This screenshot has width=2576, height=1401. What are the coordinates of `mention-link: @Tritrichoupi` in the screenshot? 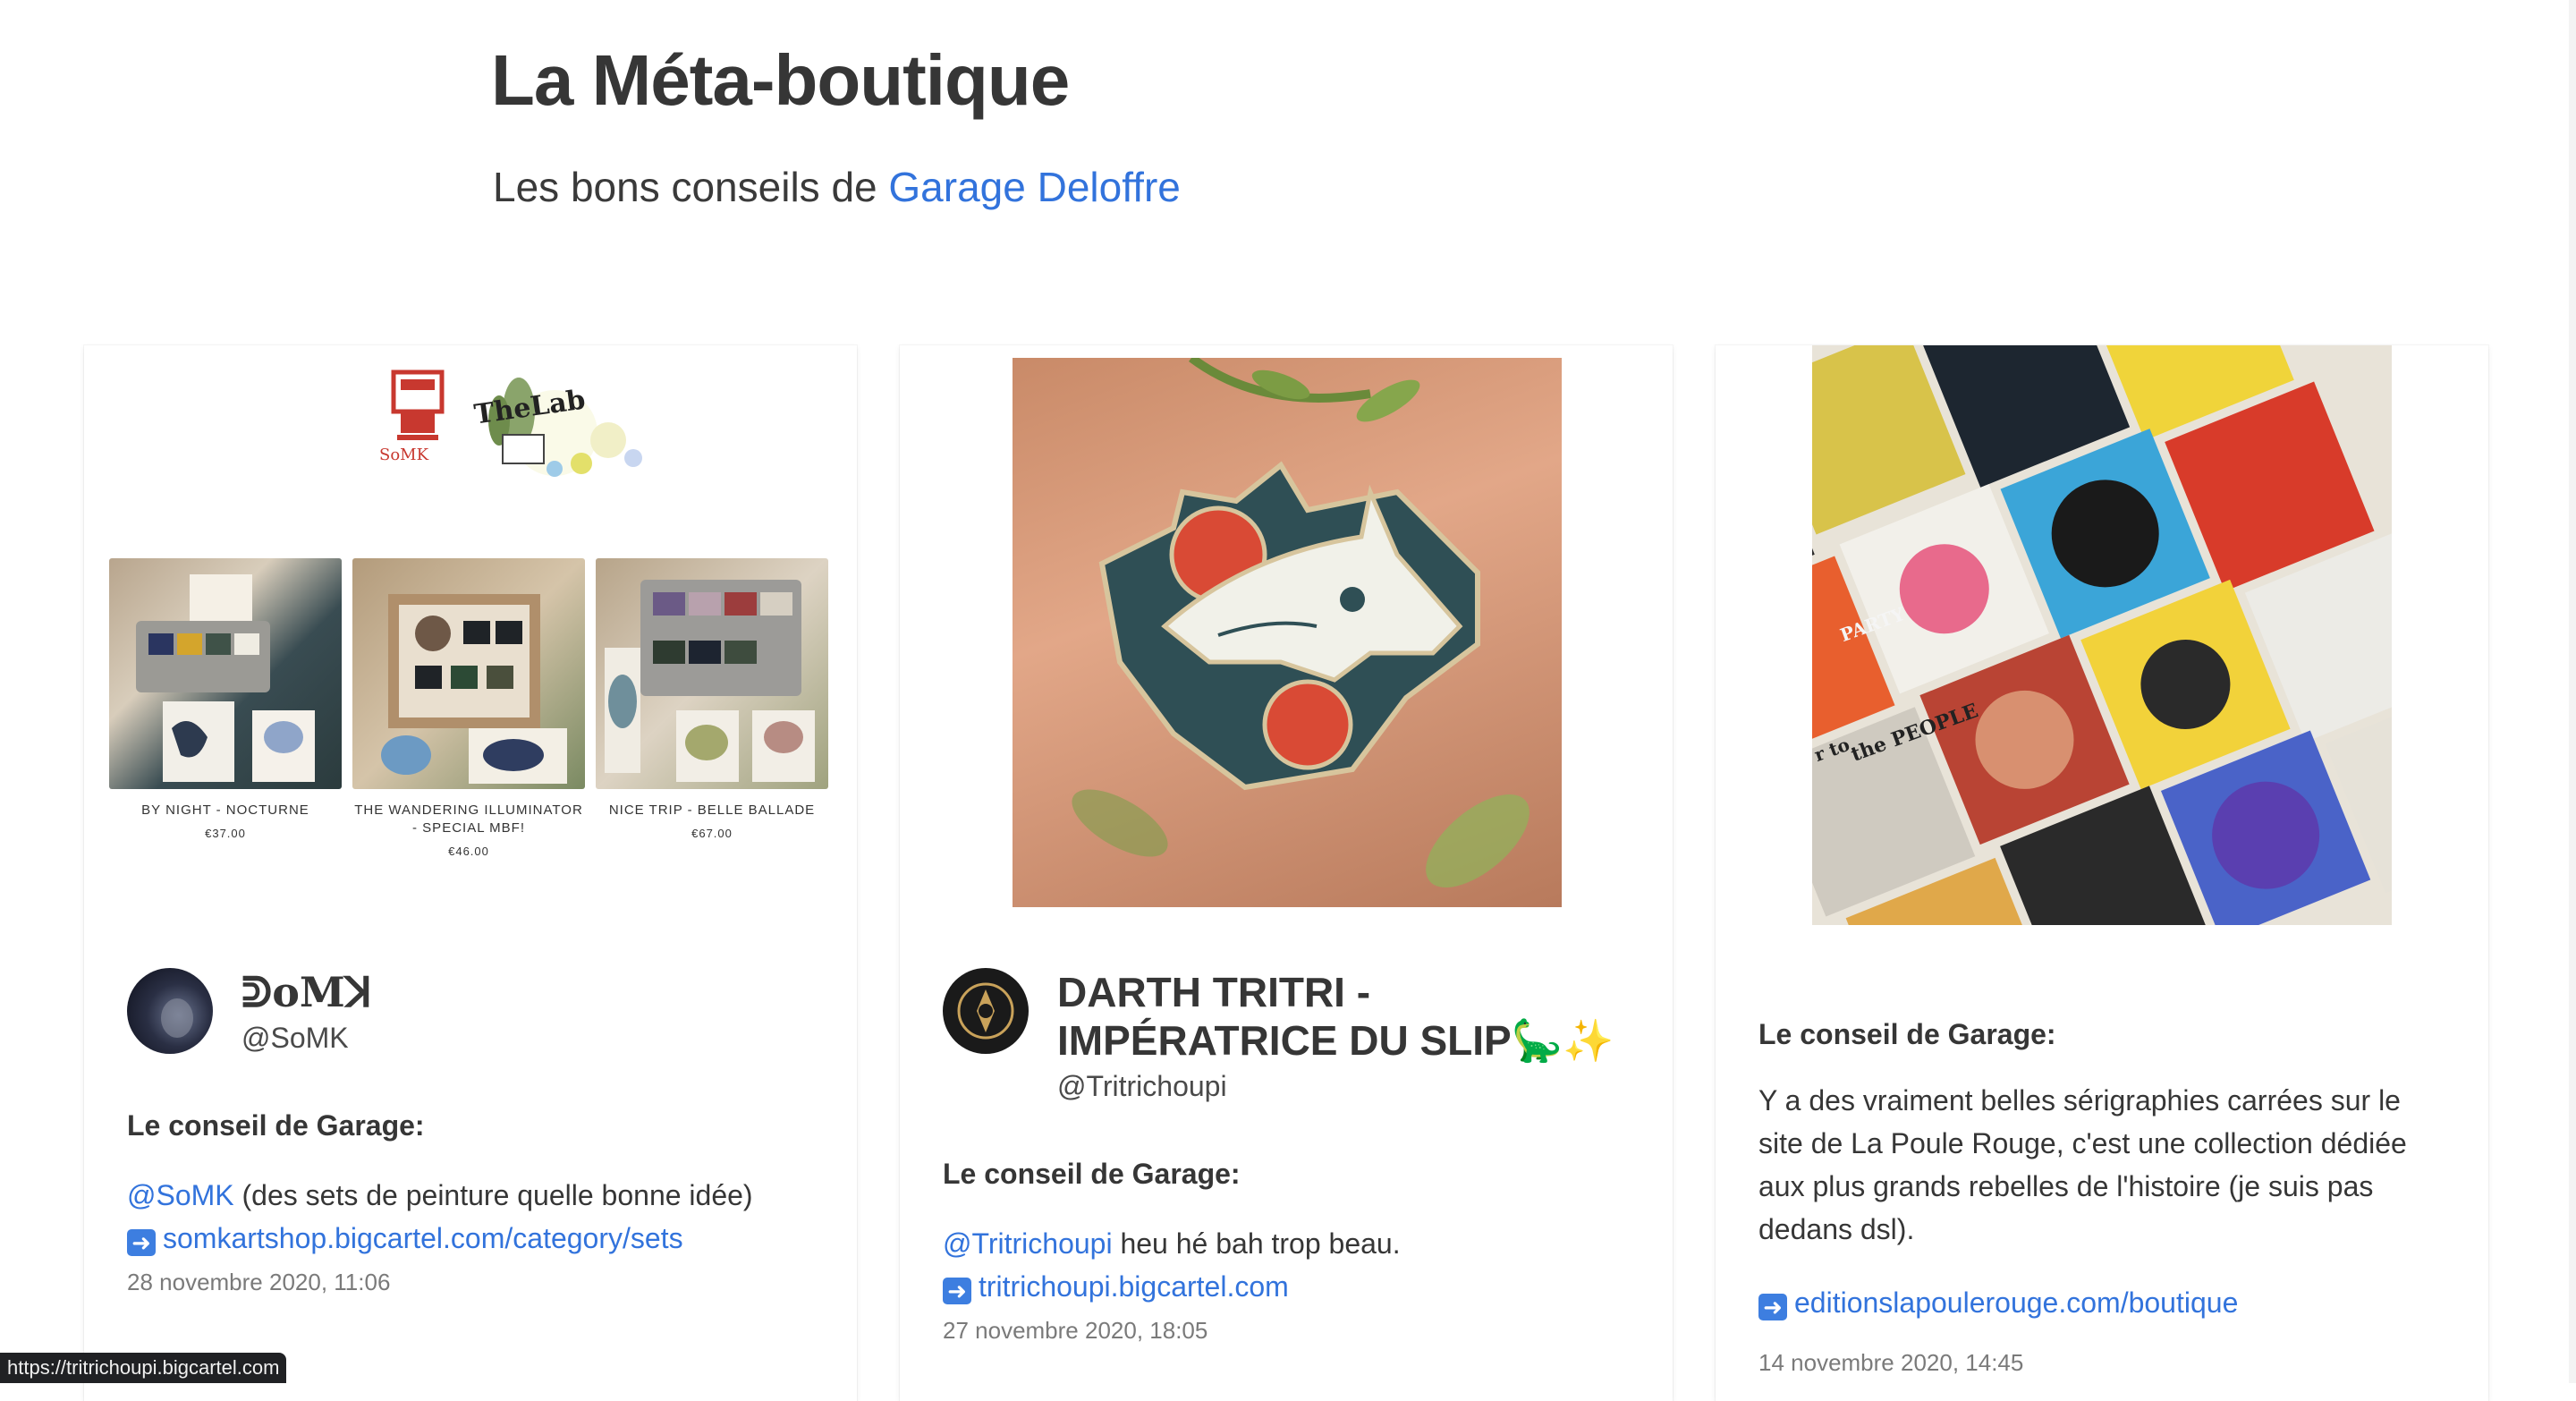 It's located at (1028, 1243).